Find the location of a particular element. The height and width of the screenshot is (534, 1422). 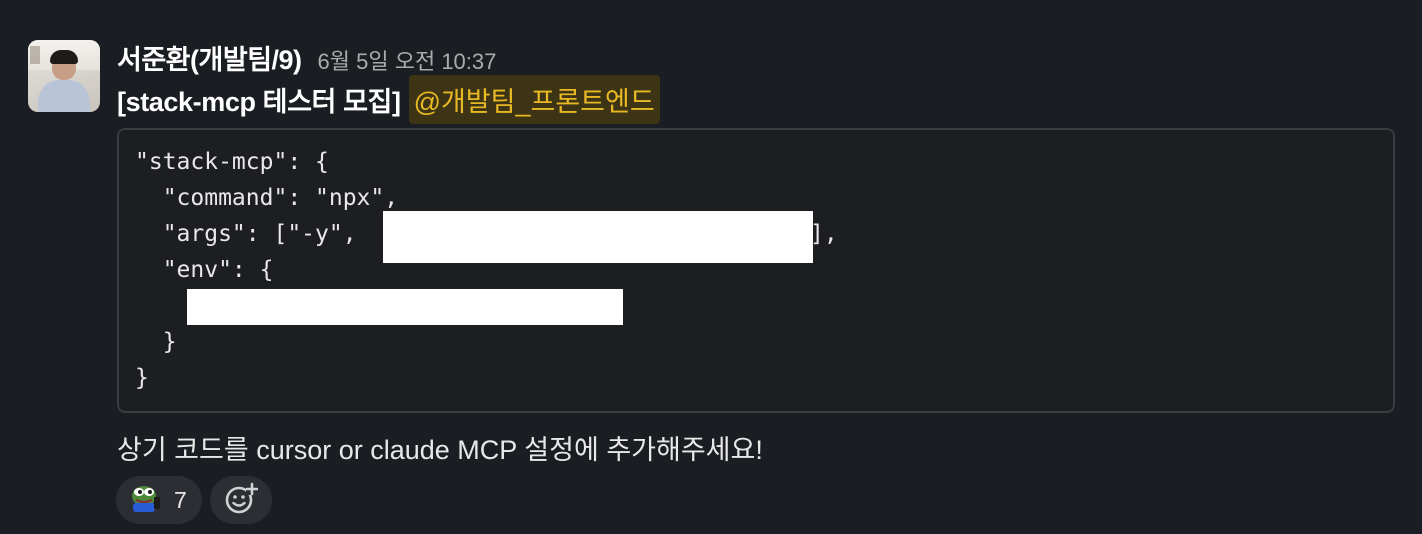

add-emoji-icon is located at coordinates (241, 500).